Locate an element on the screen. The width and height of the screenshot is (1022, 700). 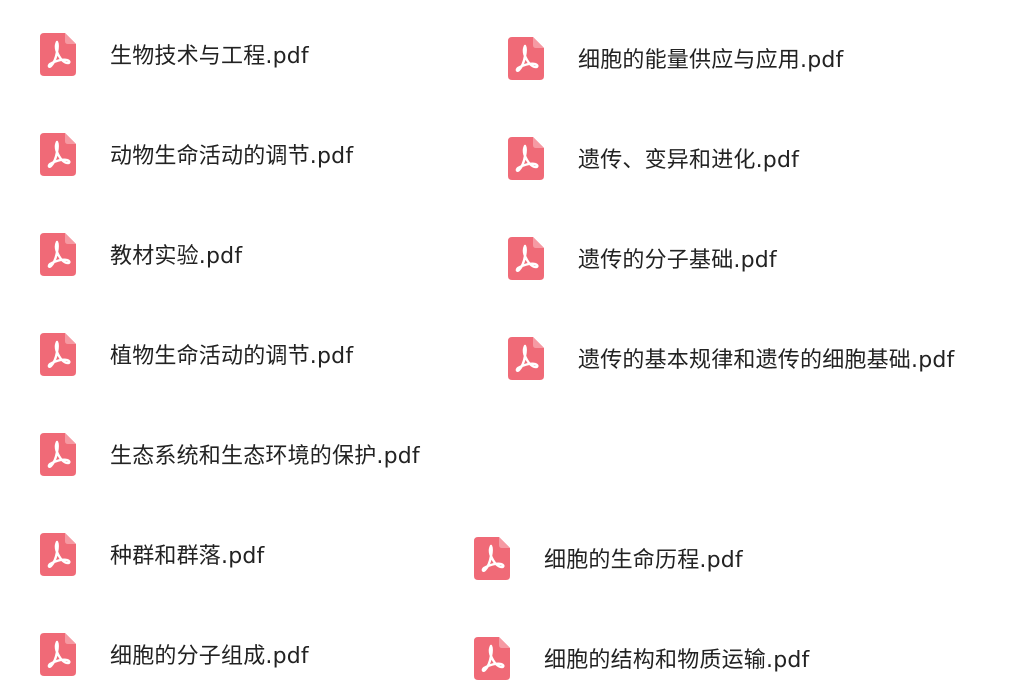
file-item: 动物生命活动的调节.pdf is located at coordinates (196, 154).